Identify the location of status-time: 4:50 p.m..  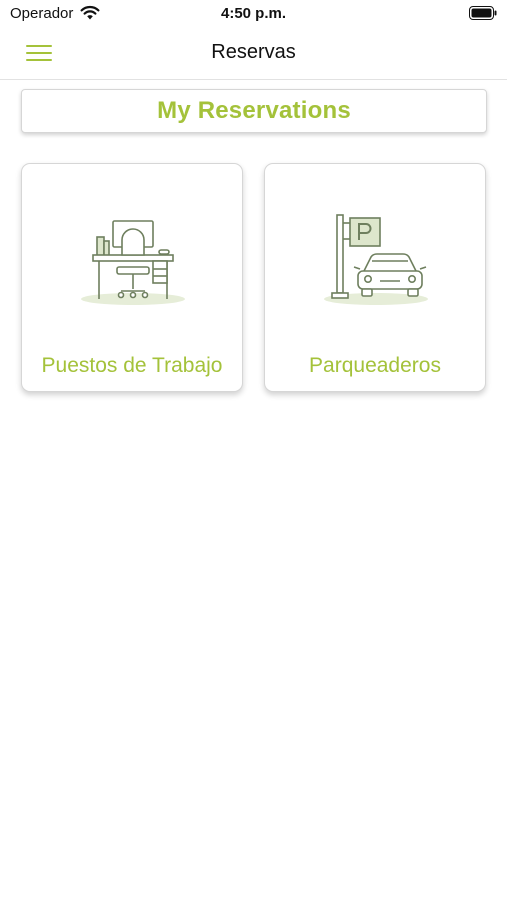
(253, 13).